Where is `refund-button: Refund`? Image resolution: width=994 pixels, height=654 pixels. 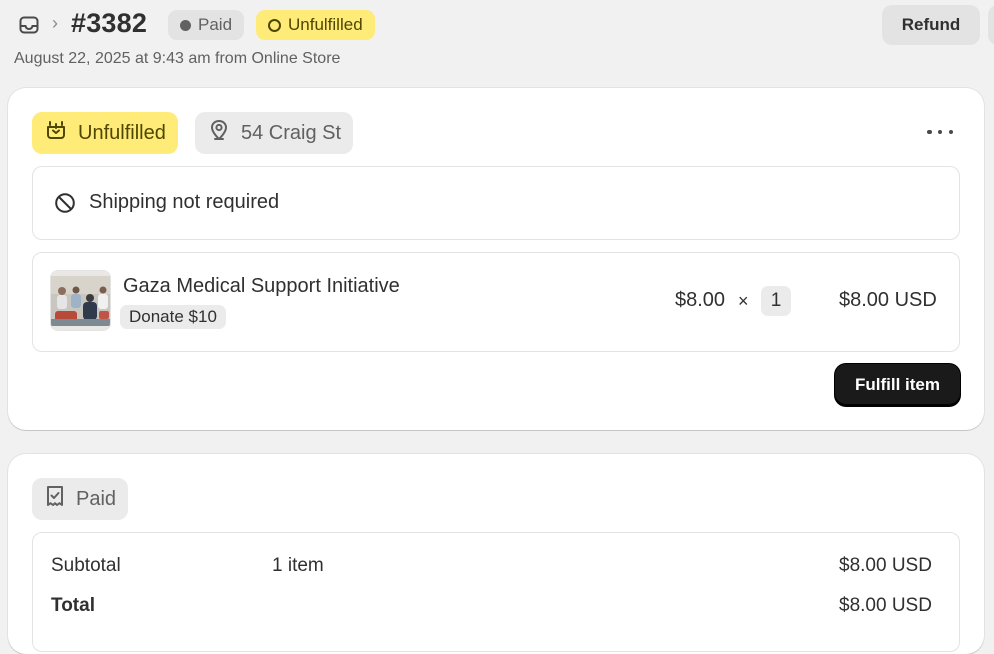
refund-button: Refund is located at coordinates (931, 25).